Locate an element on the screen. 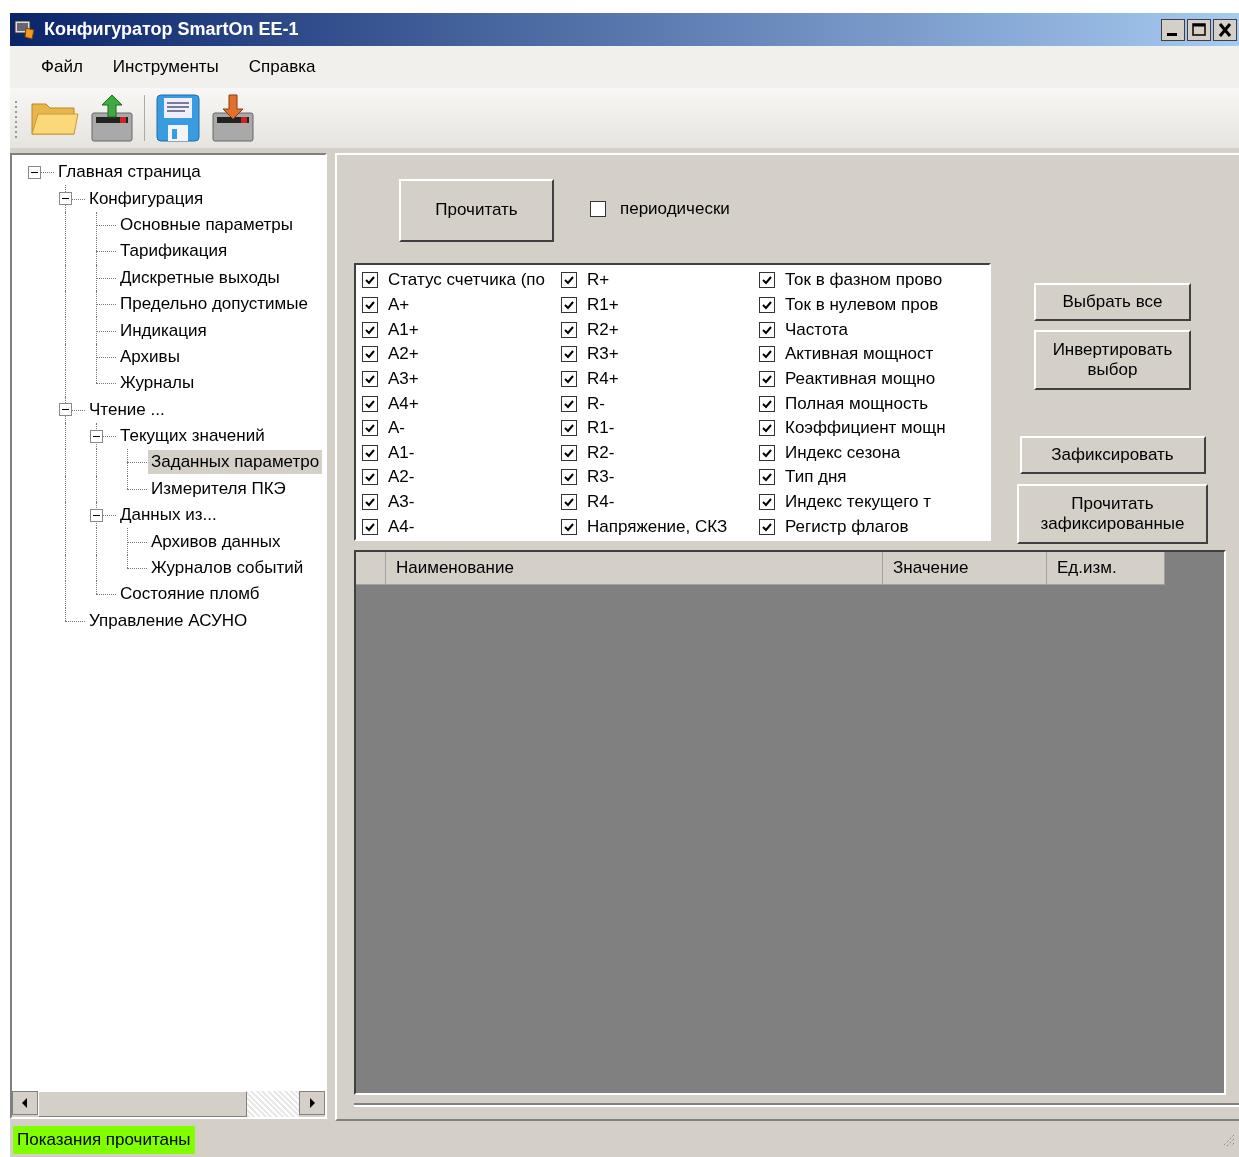 This screenshot has height=1157, width=1239. tree-item: Текущих значений is located at coordinates (192, 436).